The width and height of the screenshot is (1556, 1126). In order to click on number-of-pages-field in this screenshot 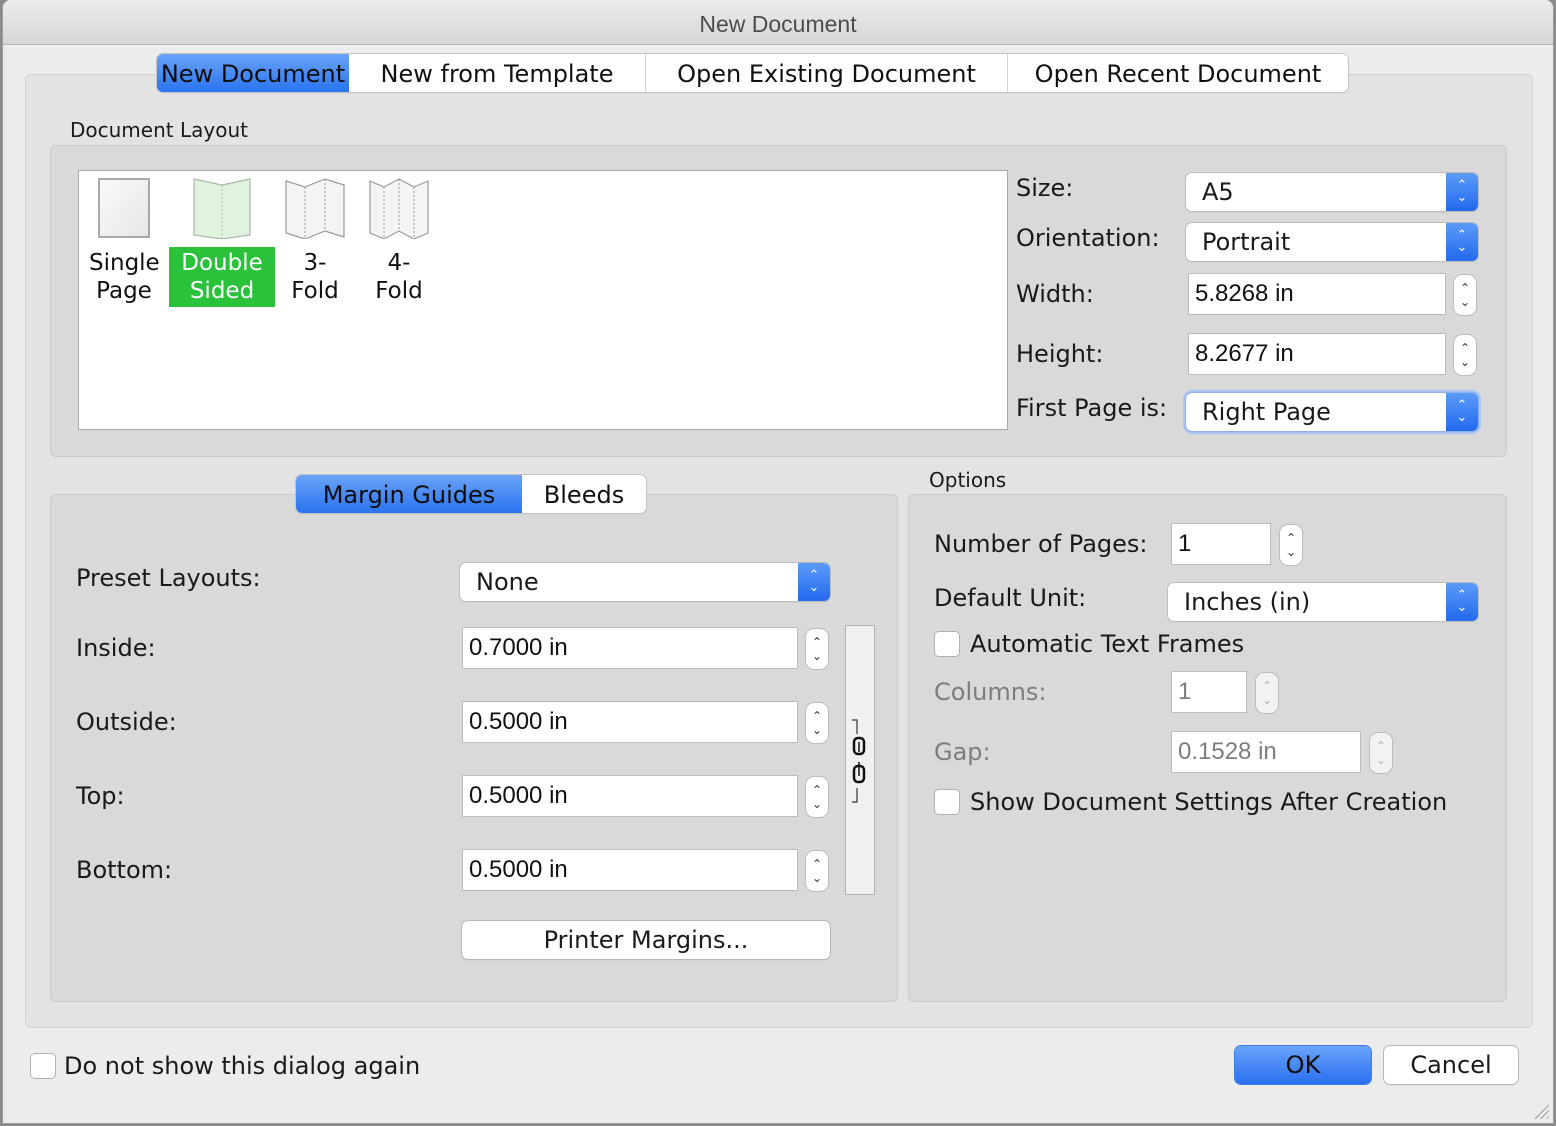, I will do `click(1221, 544)`.